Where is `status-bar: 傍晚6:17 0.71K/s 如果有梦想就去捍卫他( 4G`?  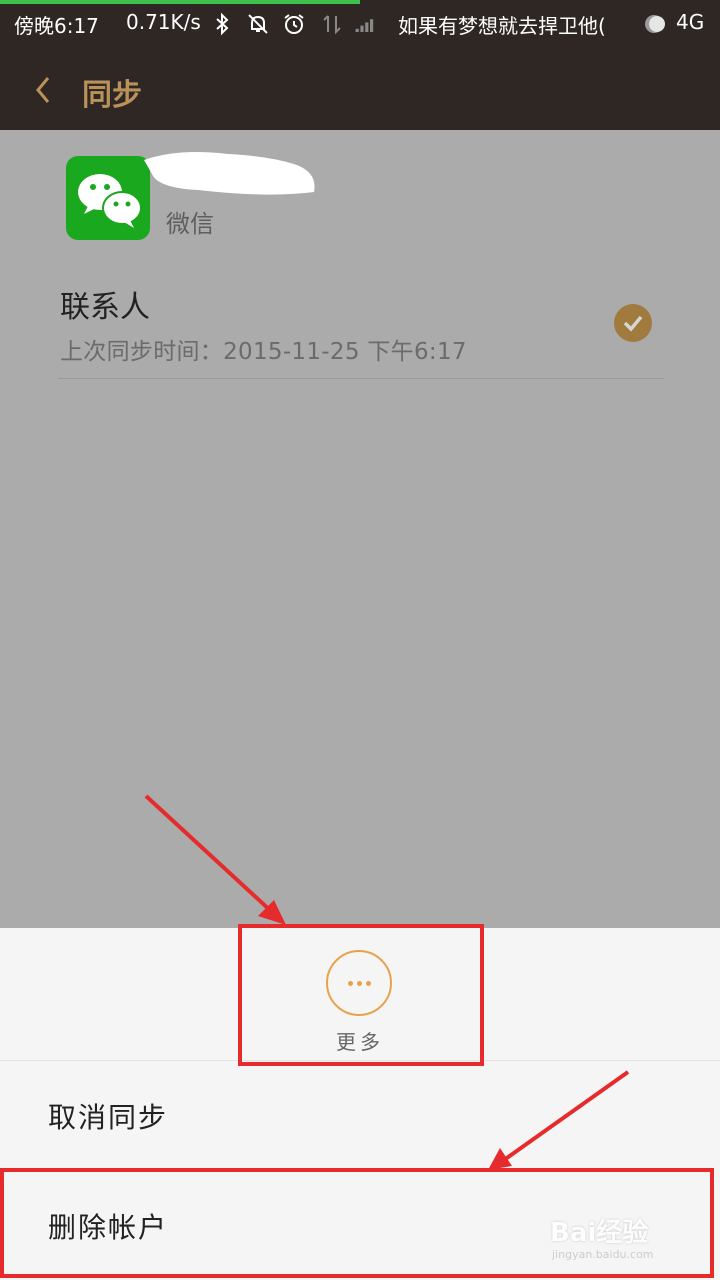
status-bar: 傍晚6:17 0.71K/s 如果有梦想就去捍卫他( 4G is located at coordinates (360, 24).